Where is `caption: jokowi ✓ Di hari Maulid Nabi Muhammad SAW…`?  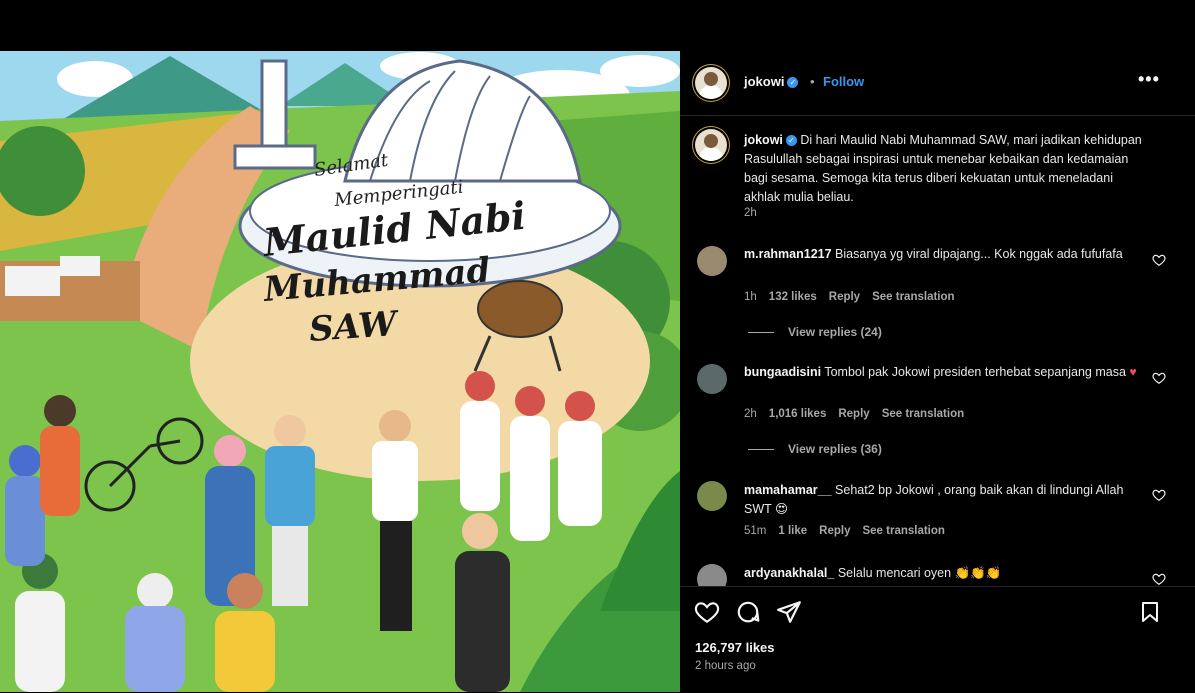 caption: jokowi ✓ Di hari Maulid Nabi Muhammad SAW… is located at coordinates (944, 169).